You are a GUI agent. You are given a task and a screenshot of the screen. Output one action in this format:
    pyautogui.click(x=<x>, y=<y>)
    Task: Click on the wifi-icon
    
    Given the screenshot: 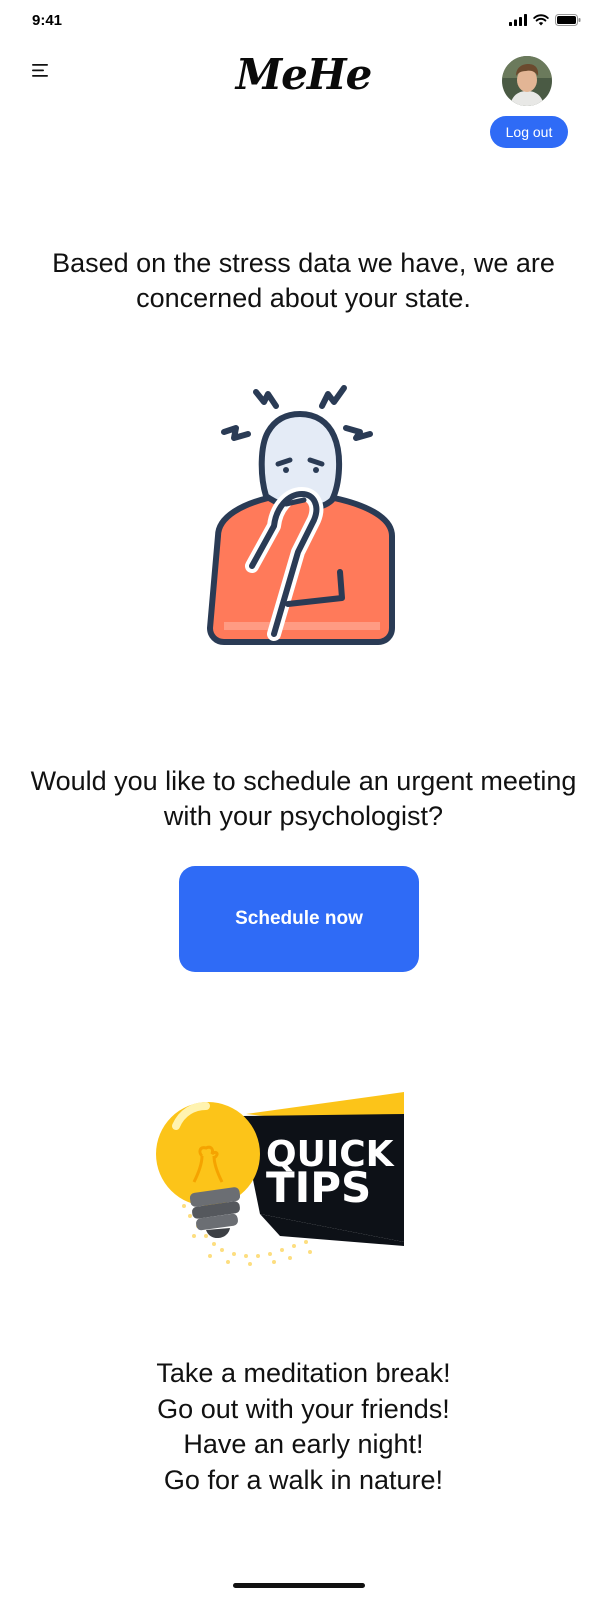 What is the action you would take?
    pyautogui.click(x=541, y=20)
    